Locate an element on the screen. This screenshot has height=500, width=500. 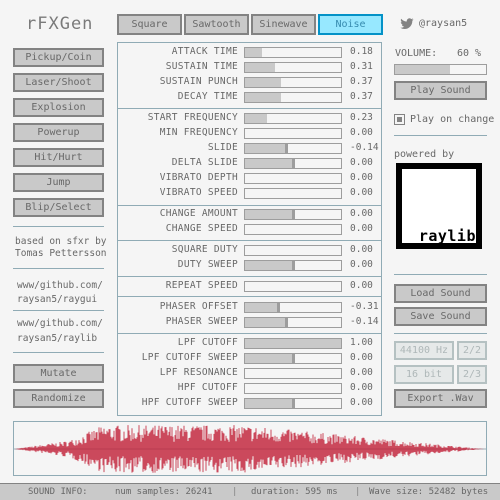
param-row: SUSTAIN TIME 0.31 is located at coordinates (250, 67).